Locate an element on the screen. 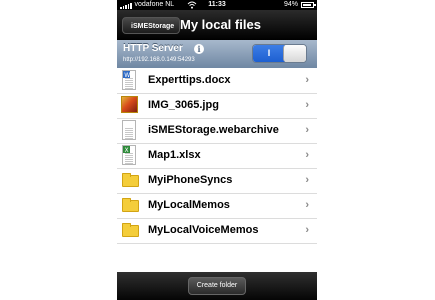 Image resolution: width=435 pixels, height=300 pixels. file-row: W Experttips.docx › is located at coordinates (217, 81).